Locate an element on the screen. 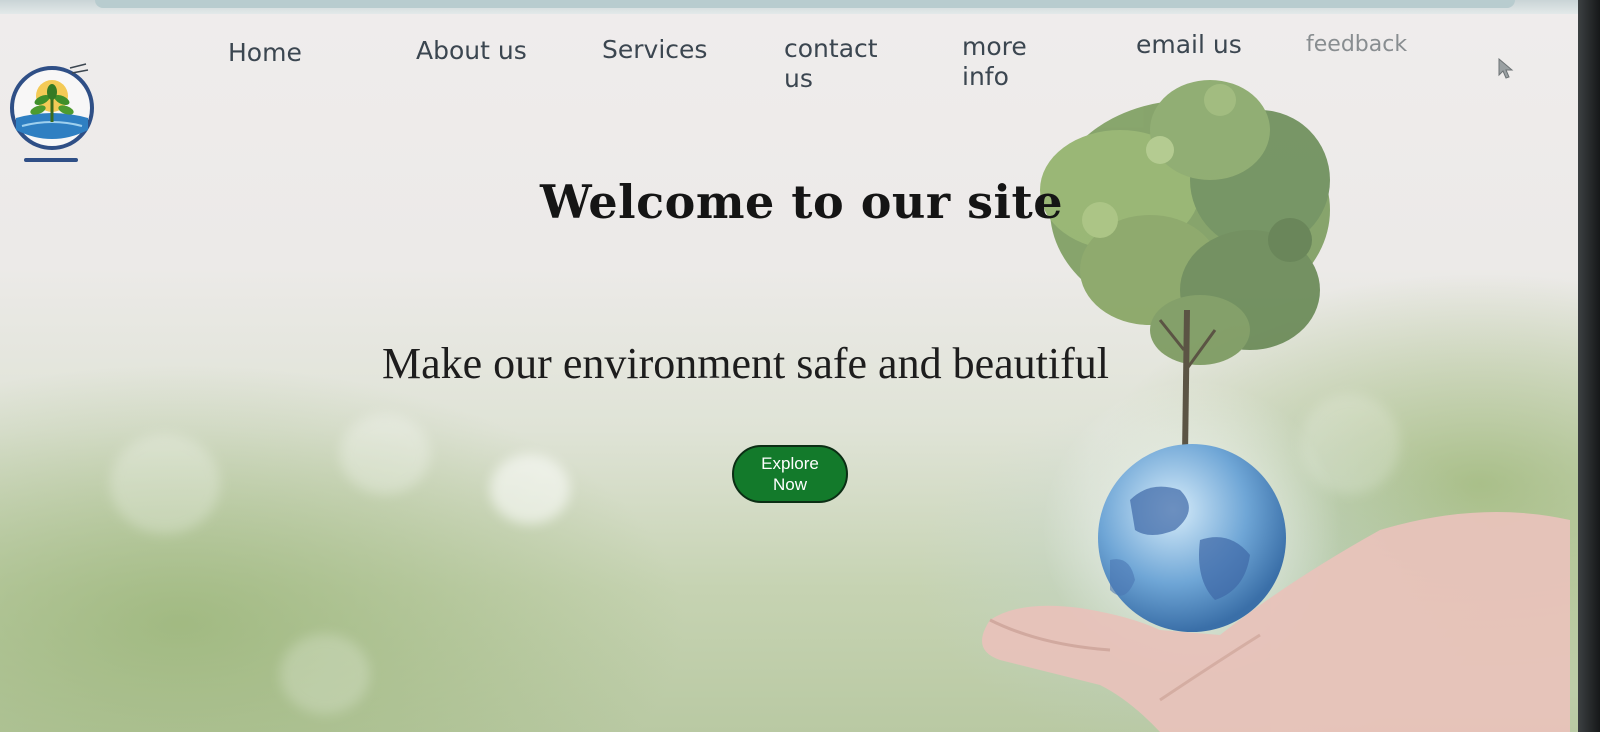 Image resolution: width=1600 pixels, height=732 pixels. nav-link-feedback: feedback is located at coordinates (1356, 45).